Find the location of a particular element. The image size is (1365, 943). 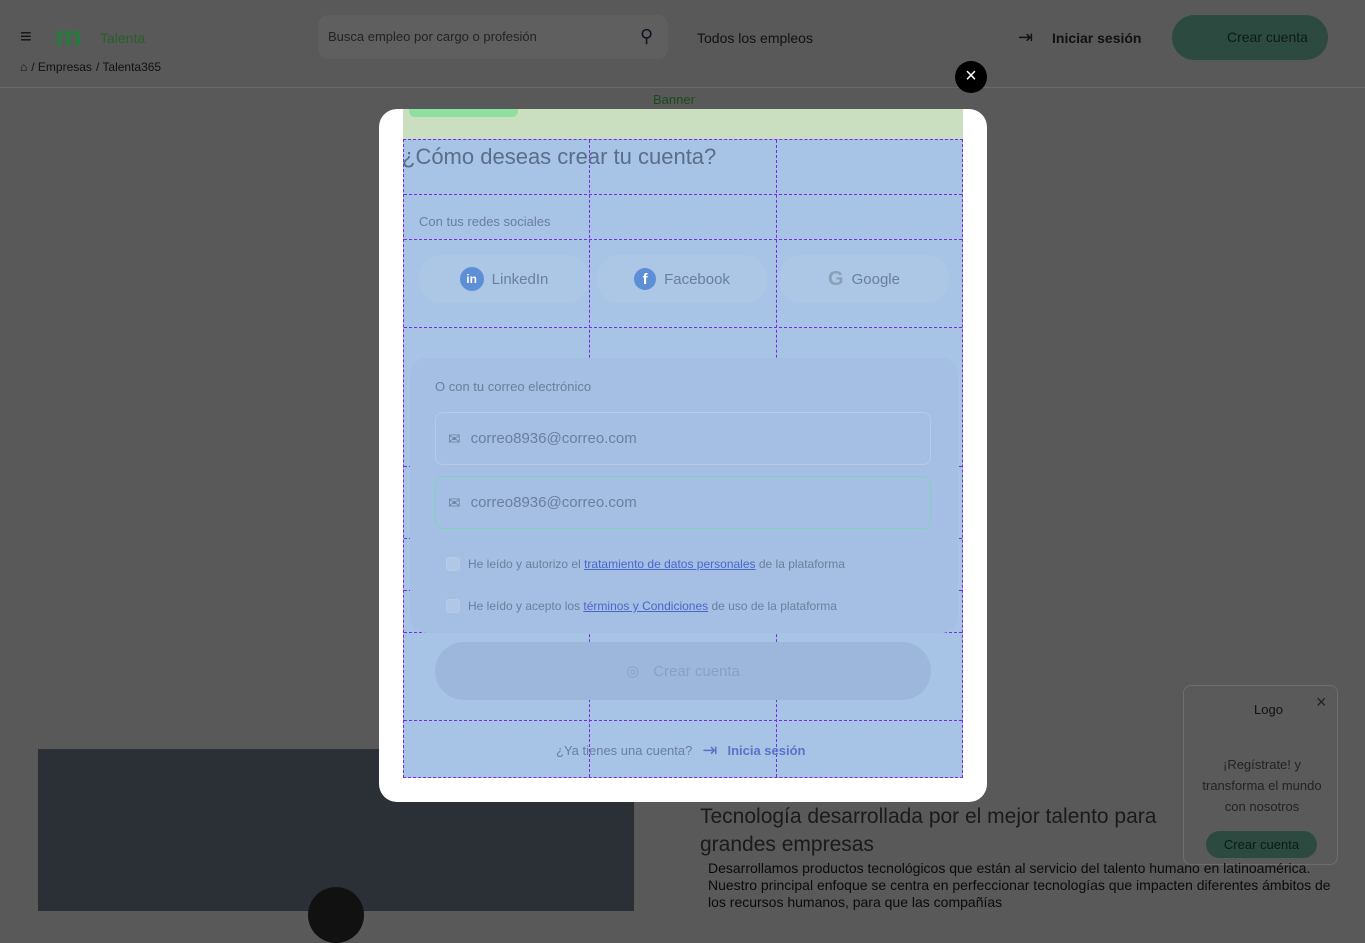

popup-close-icon: × is located at coordinates (1321, 702).